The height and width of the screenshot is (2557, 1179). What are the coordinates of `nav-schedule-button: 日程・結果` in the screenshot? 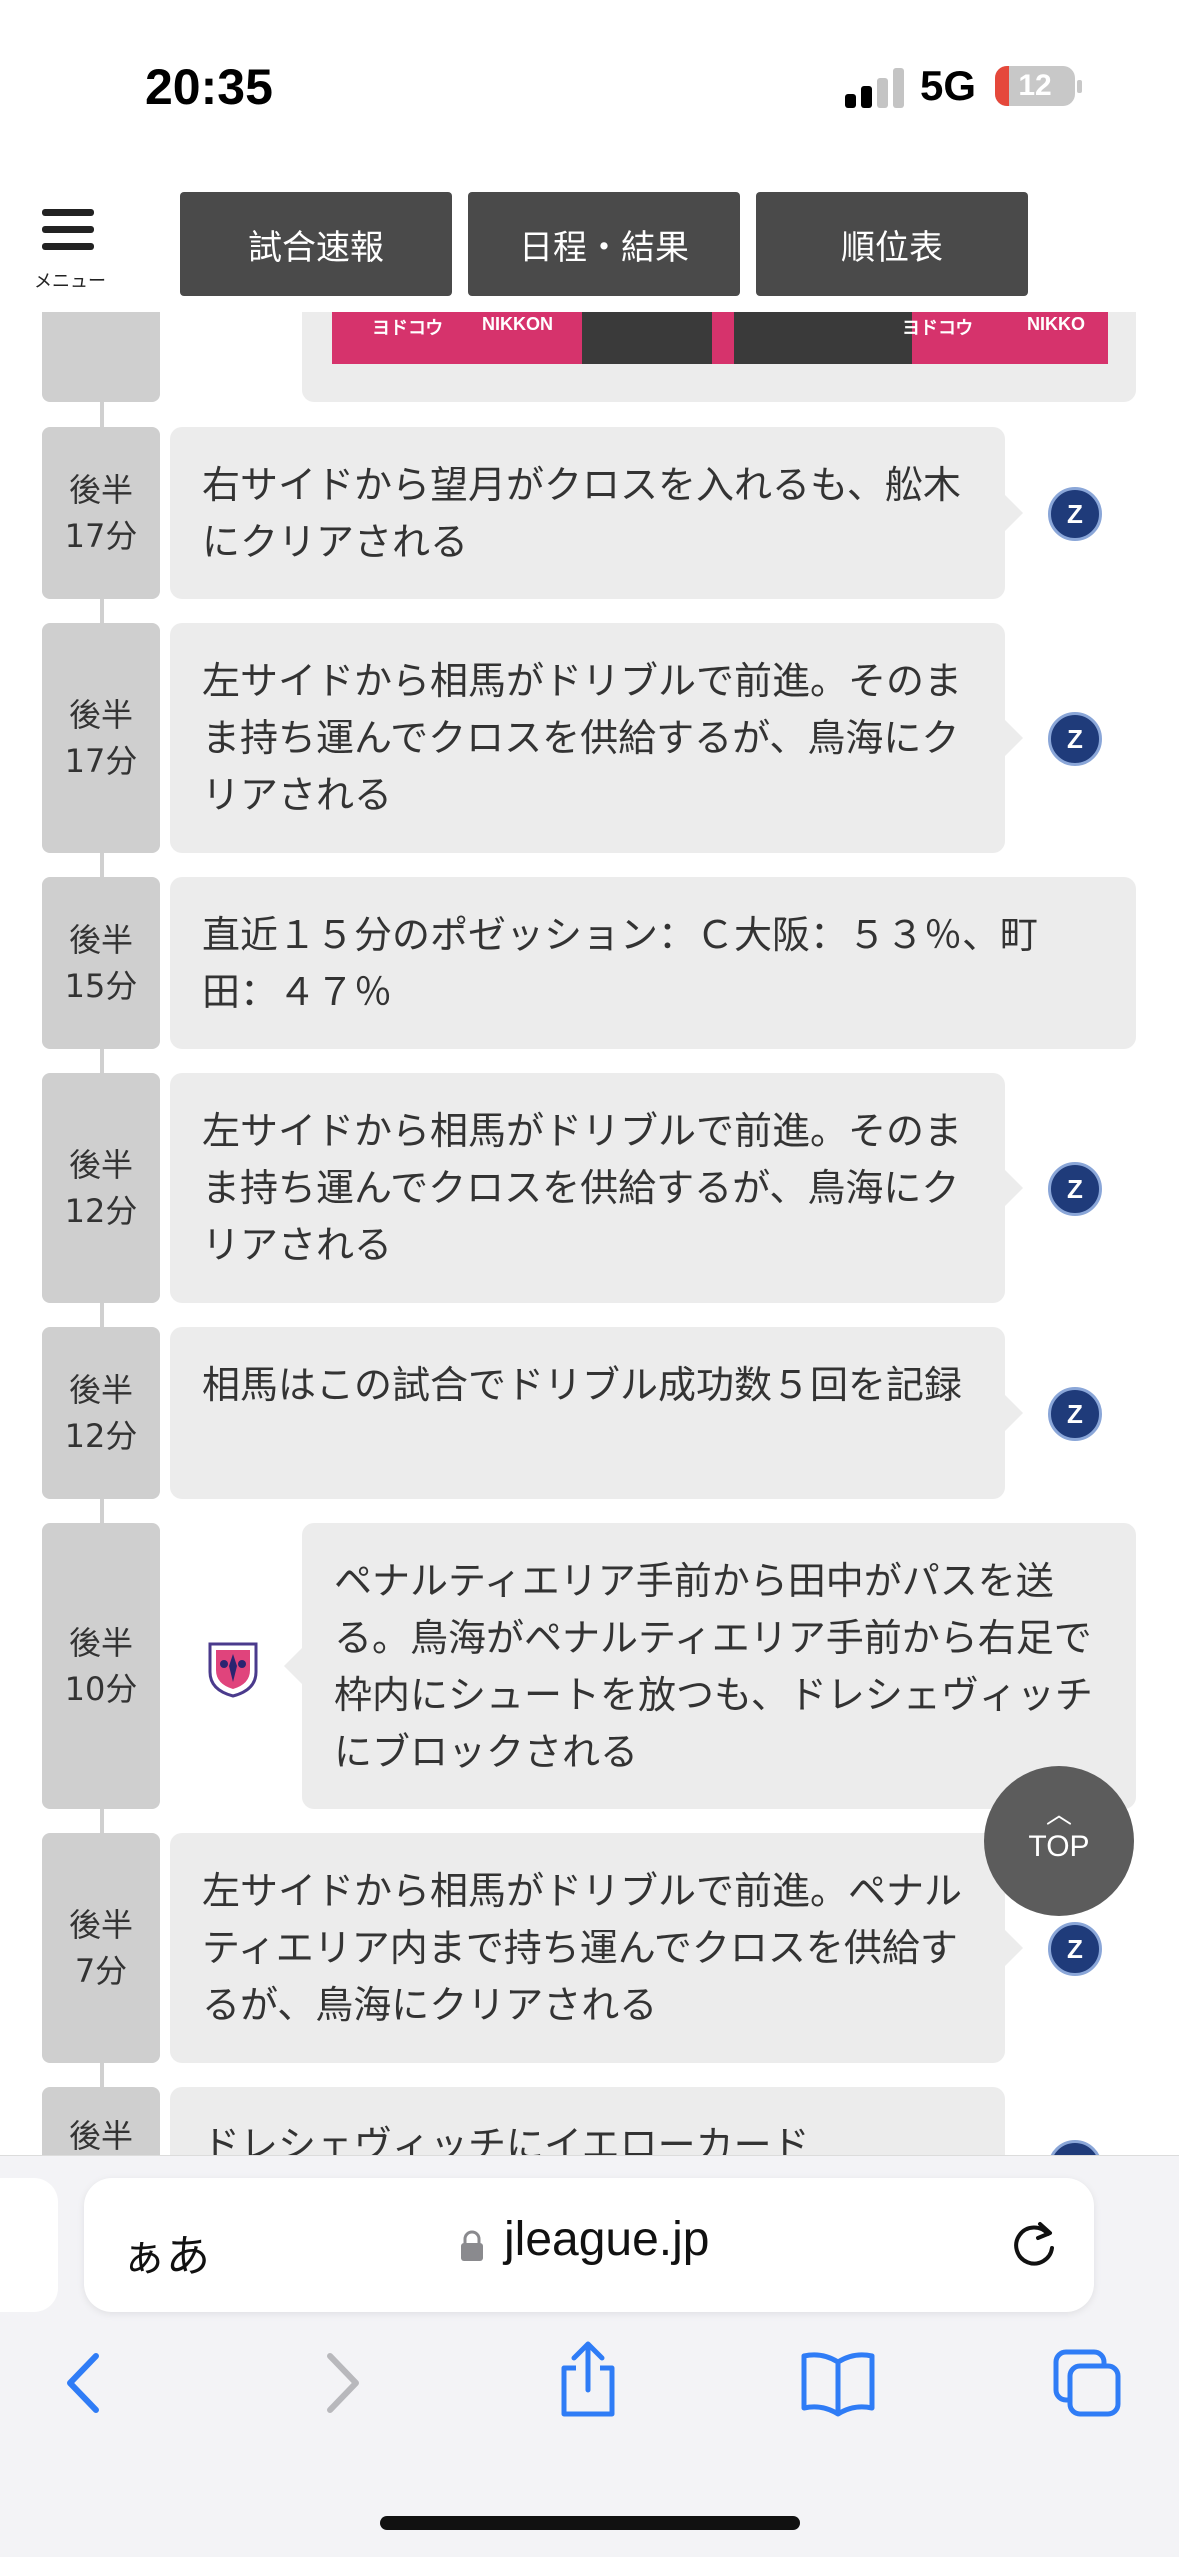 It's located at (604, 244).